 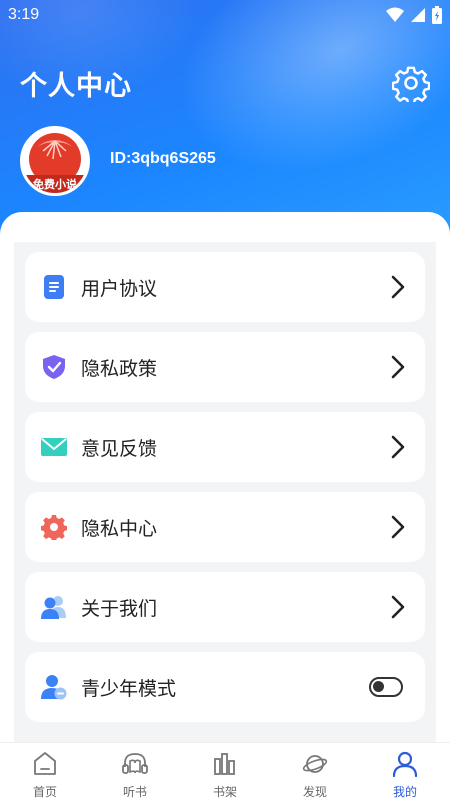 What do you see at coordinates (54, 367) in the screenshot?
I see `shield-check-icon` at bounding box center [54, 367].